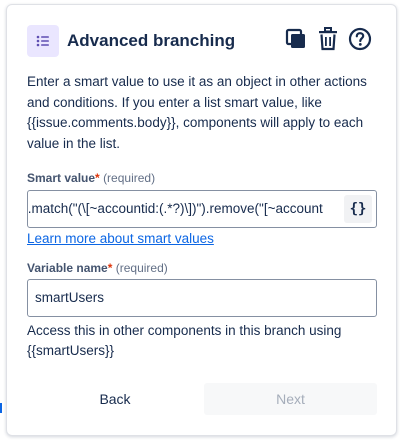  I want to click on trash-icon, so click(328, 39).